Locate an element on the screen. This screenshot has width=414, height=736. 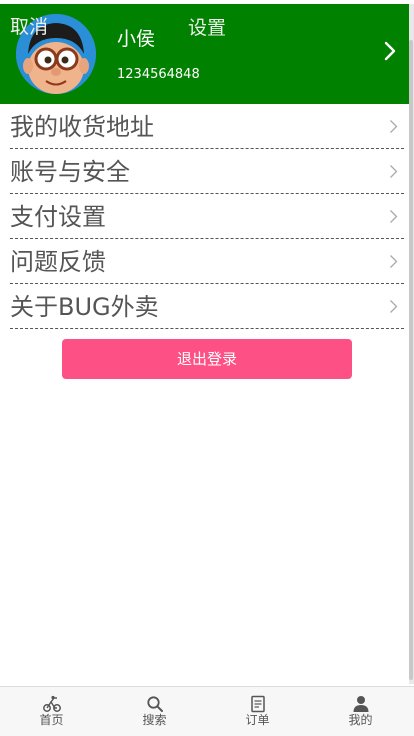
menu-item-account-security: 账号与安全 is located at coordinates (207, 171).